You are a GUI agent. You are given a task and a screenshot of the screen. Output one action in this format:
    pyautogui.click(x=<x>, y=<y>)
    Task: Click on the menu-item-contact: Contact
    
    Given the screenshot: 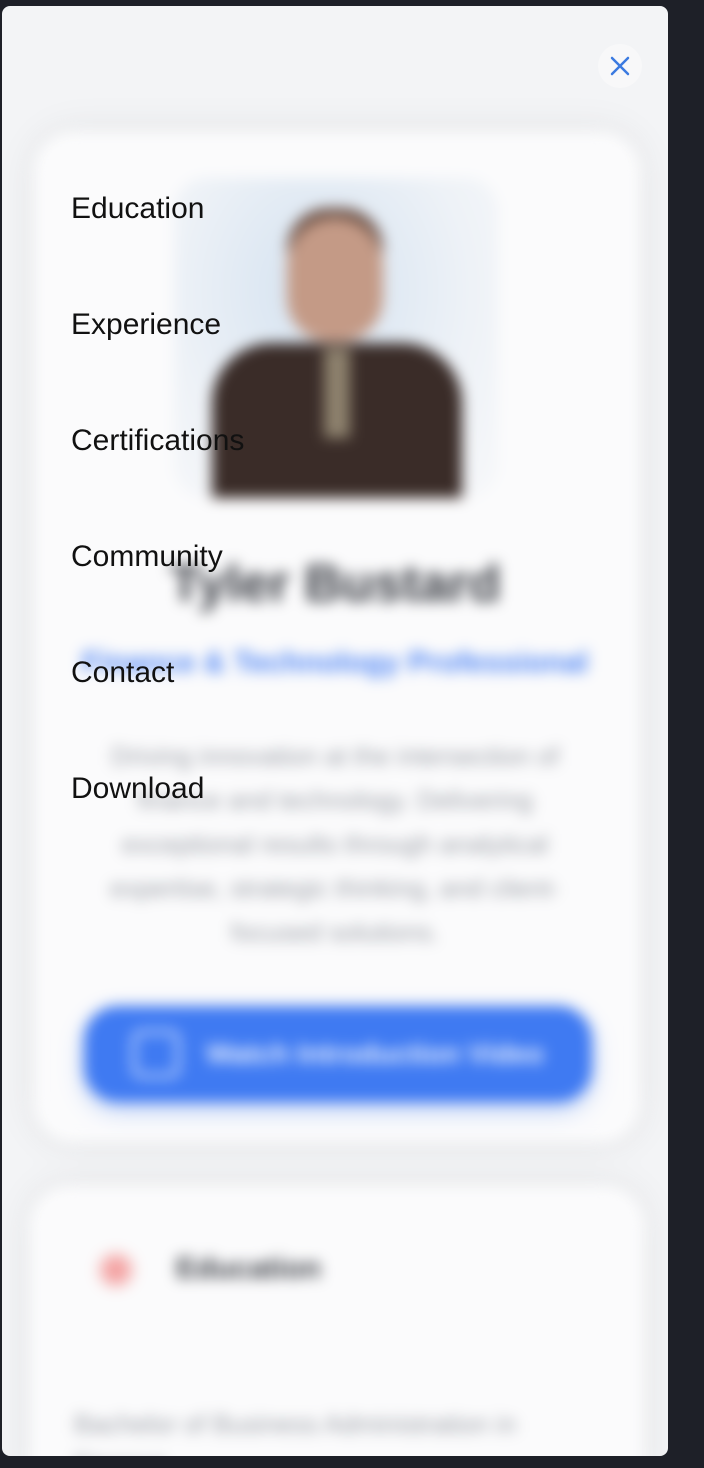 What is the action you would take?
    pyautogui.click(x=122, y=673)
    